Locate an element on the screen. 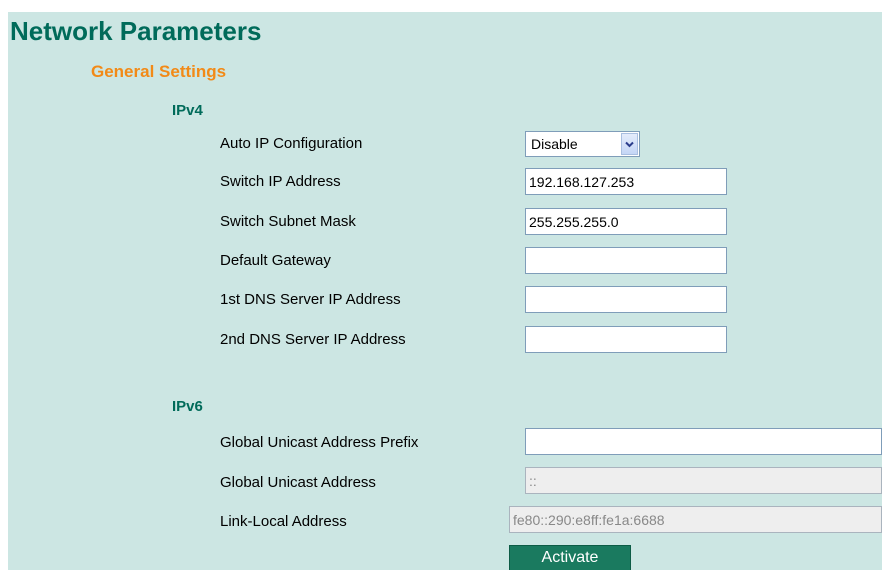 This screenshot has width=882, height=570. global-prefix-label: Global Unicast Address Prefix is located at coordinates (319, 442).